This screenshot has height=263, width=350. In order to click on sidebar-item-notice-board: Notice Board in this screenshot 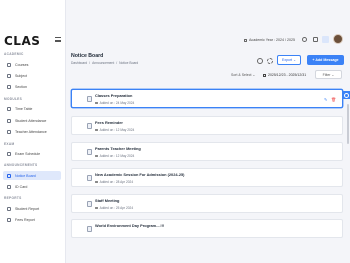, I will do `click(32, 175)`.